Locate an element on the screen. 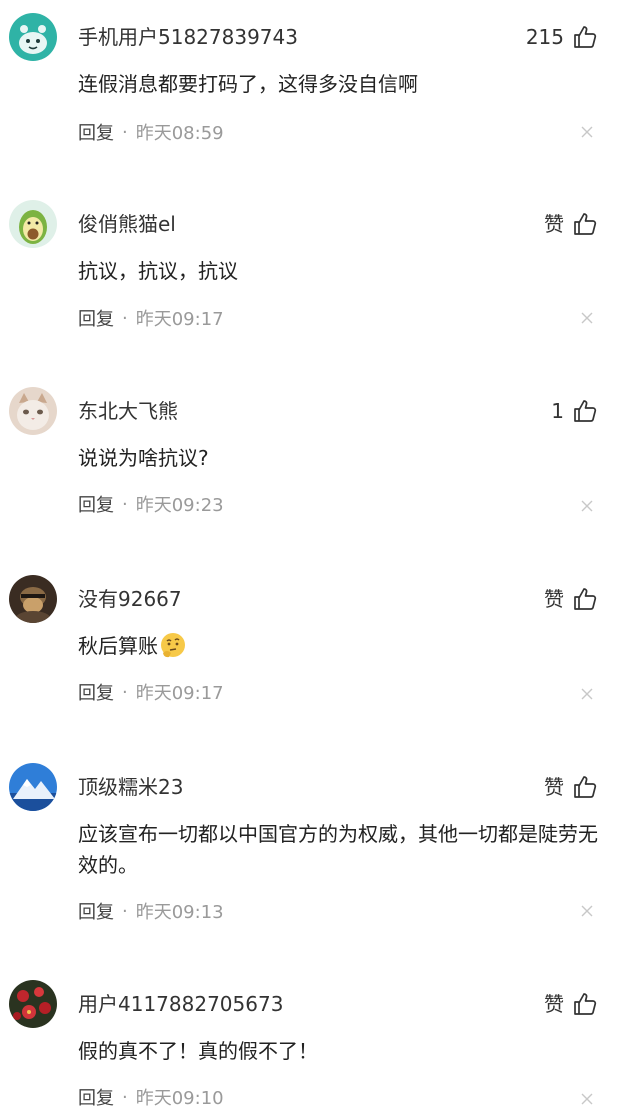  like-button: 1 is located at coordinates (574, 411).